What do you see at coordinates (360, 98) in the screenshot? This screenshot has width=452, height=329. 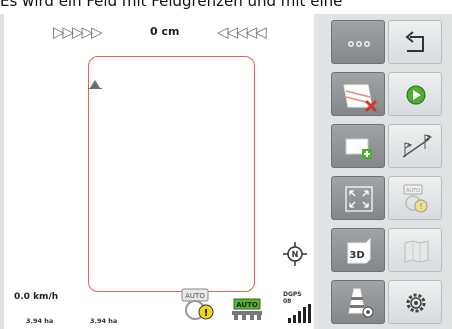 I see `delete-boundary-icon` at bounding box center [360, 98].